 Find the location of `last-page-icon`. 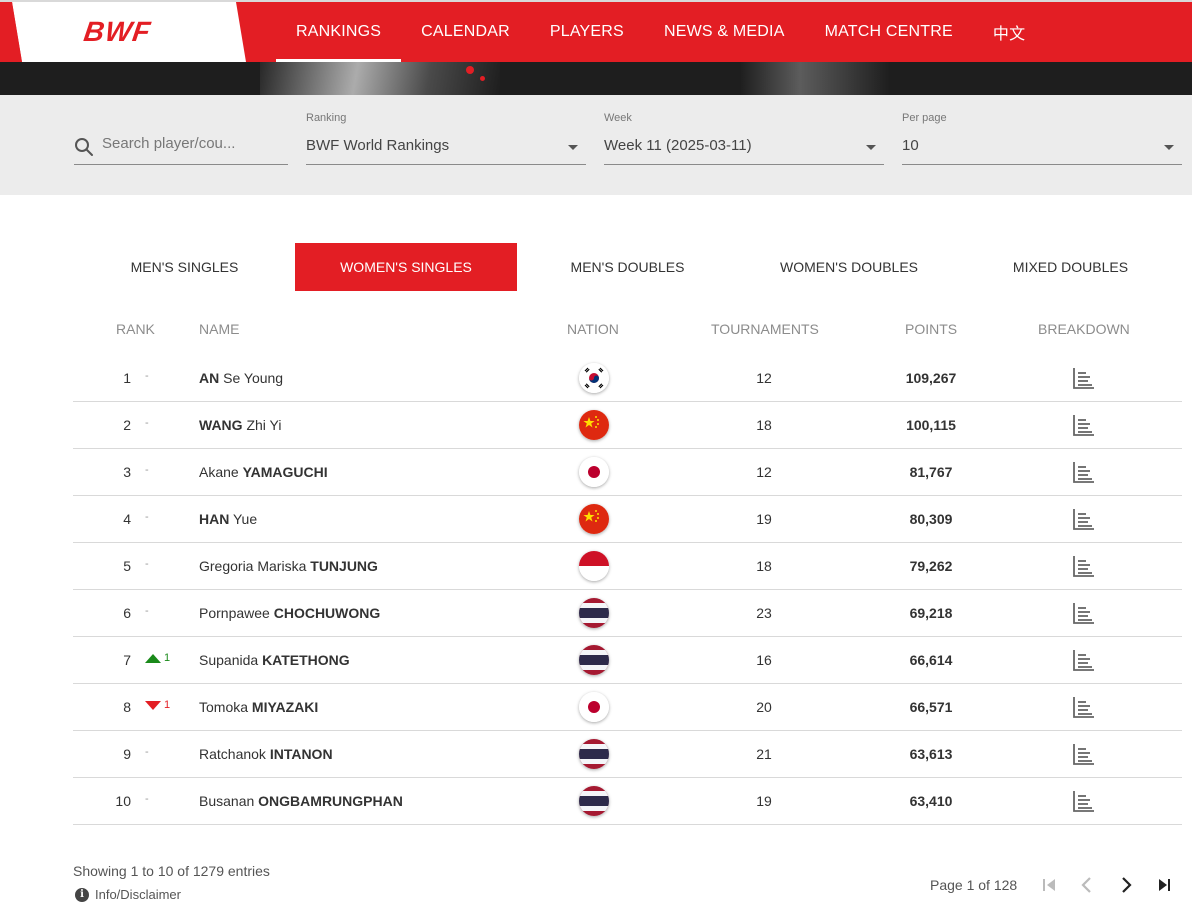

last-page-icon is located at coordinates (1164, 885).